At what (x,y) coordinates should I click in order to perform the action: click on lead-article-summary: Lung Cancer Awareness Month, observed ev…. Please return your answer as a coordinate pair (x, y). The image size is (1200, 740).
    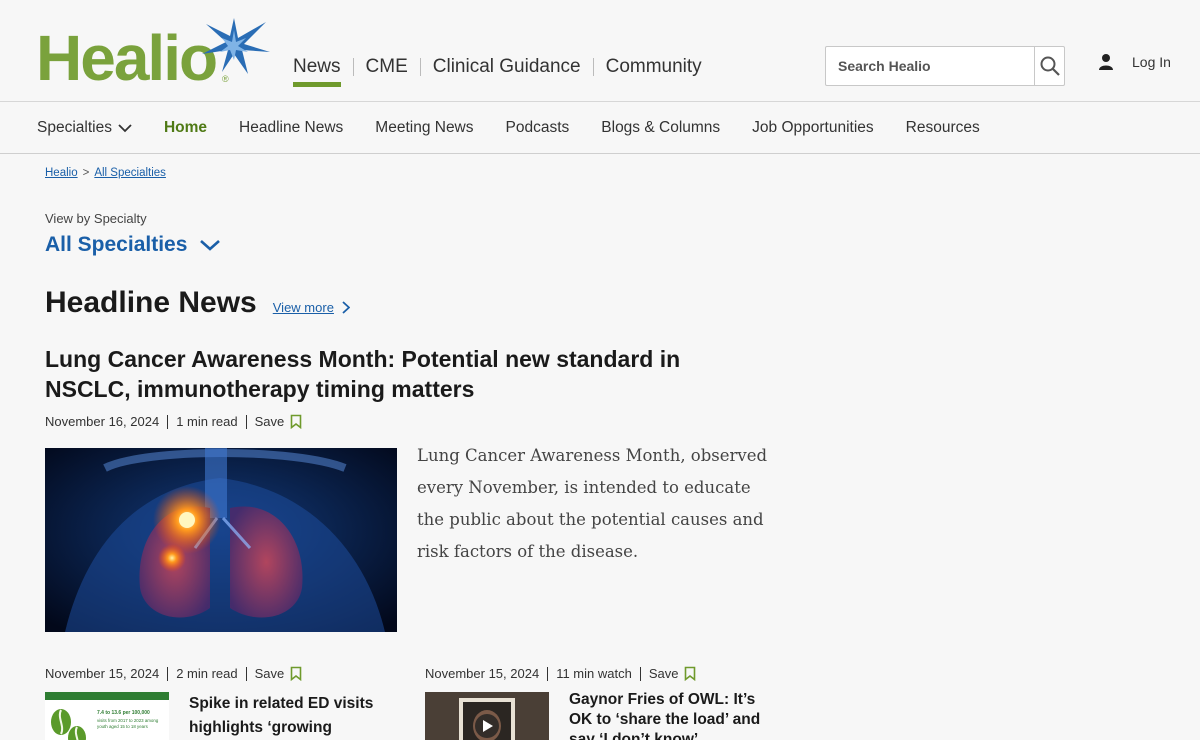
    Looking at the image, I should click on (592, 503).